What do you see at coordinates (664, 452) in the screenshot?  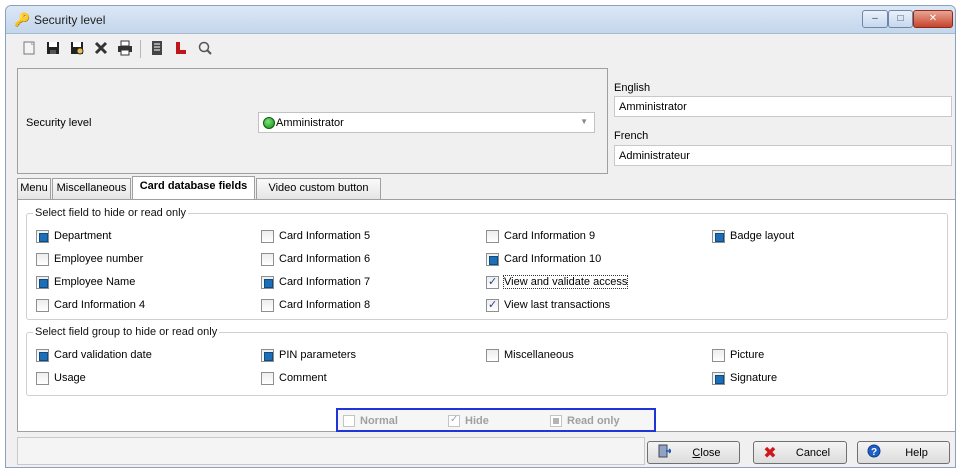 I see `exit-door-icon` at bounding box center [664, 452].